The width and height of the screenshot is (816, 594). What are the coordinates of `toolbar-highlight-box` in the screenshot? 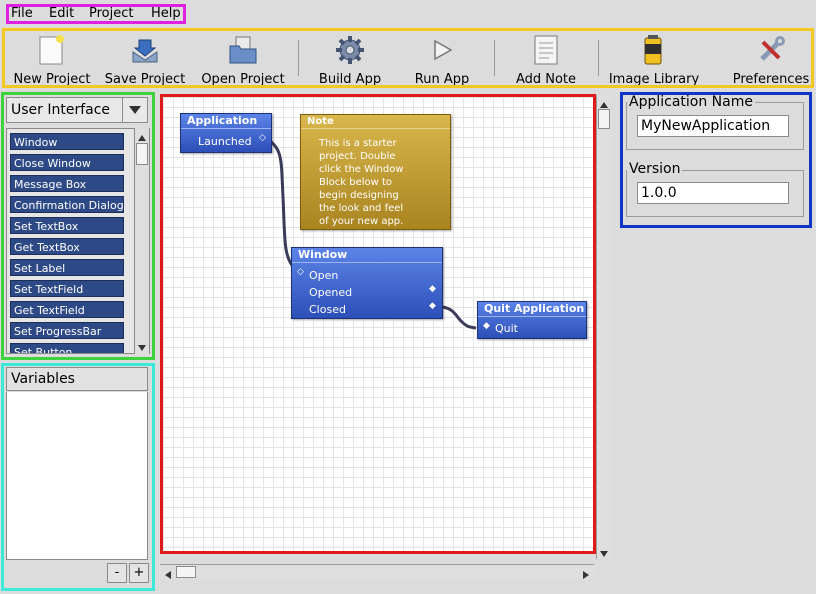 It's located at (408, 58).